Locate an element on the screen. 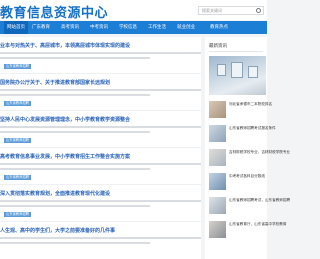 The image size is (320, 259). list-item: 国务院办公厅关于、关于推进教育部国家长远规划 山东省教师招聘 is located at coordinates (100, 92).